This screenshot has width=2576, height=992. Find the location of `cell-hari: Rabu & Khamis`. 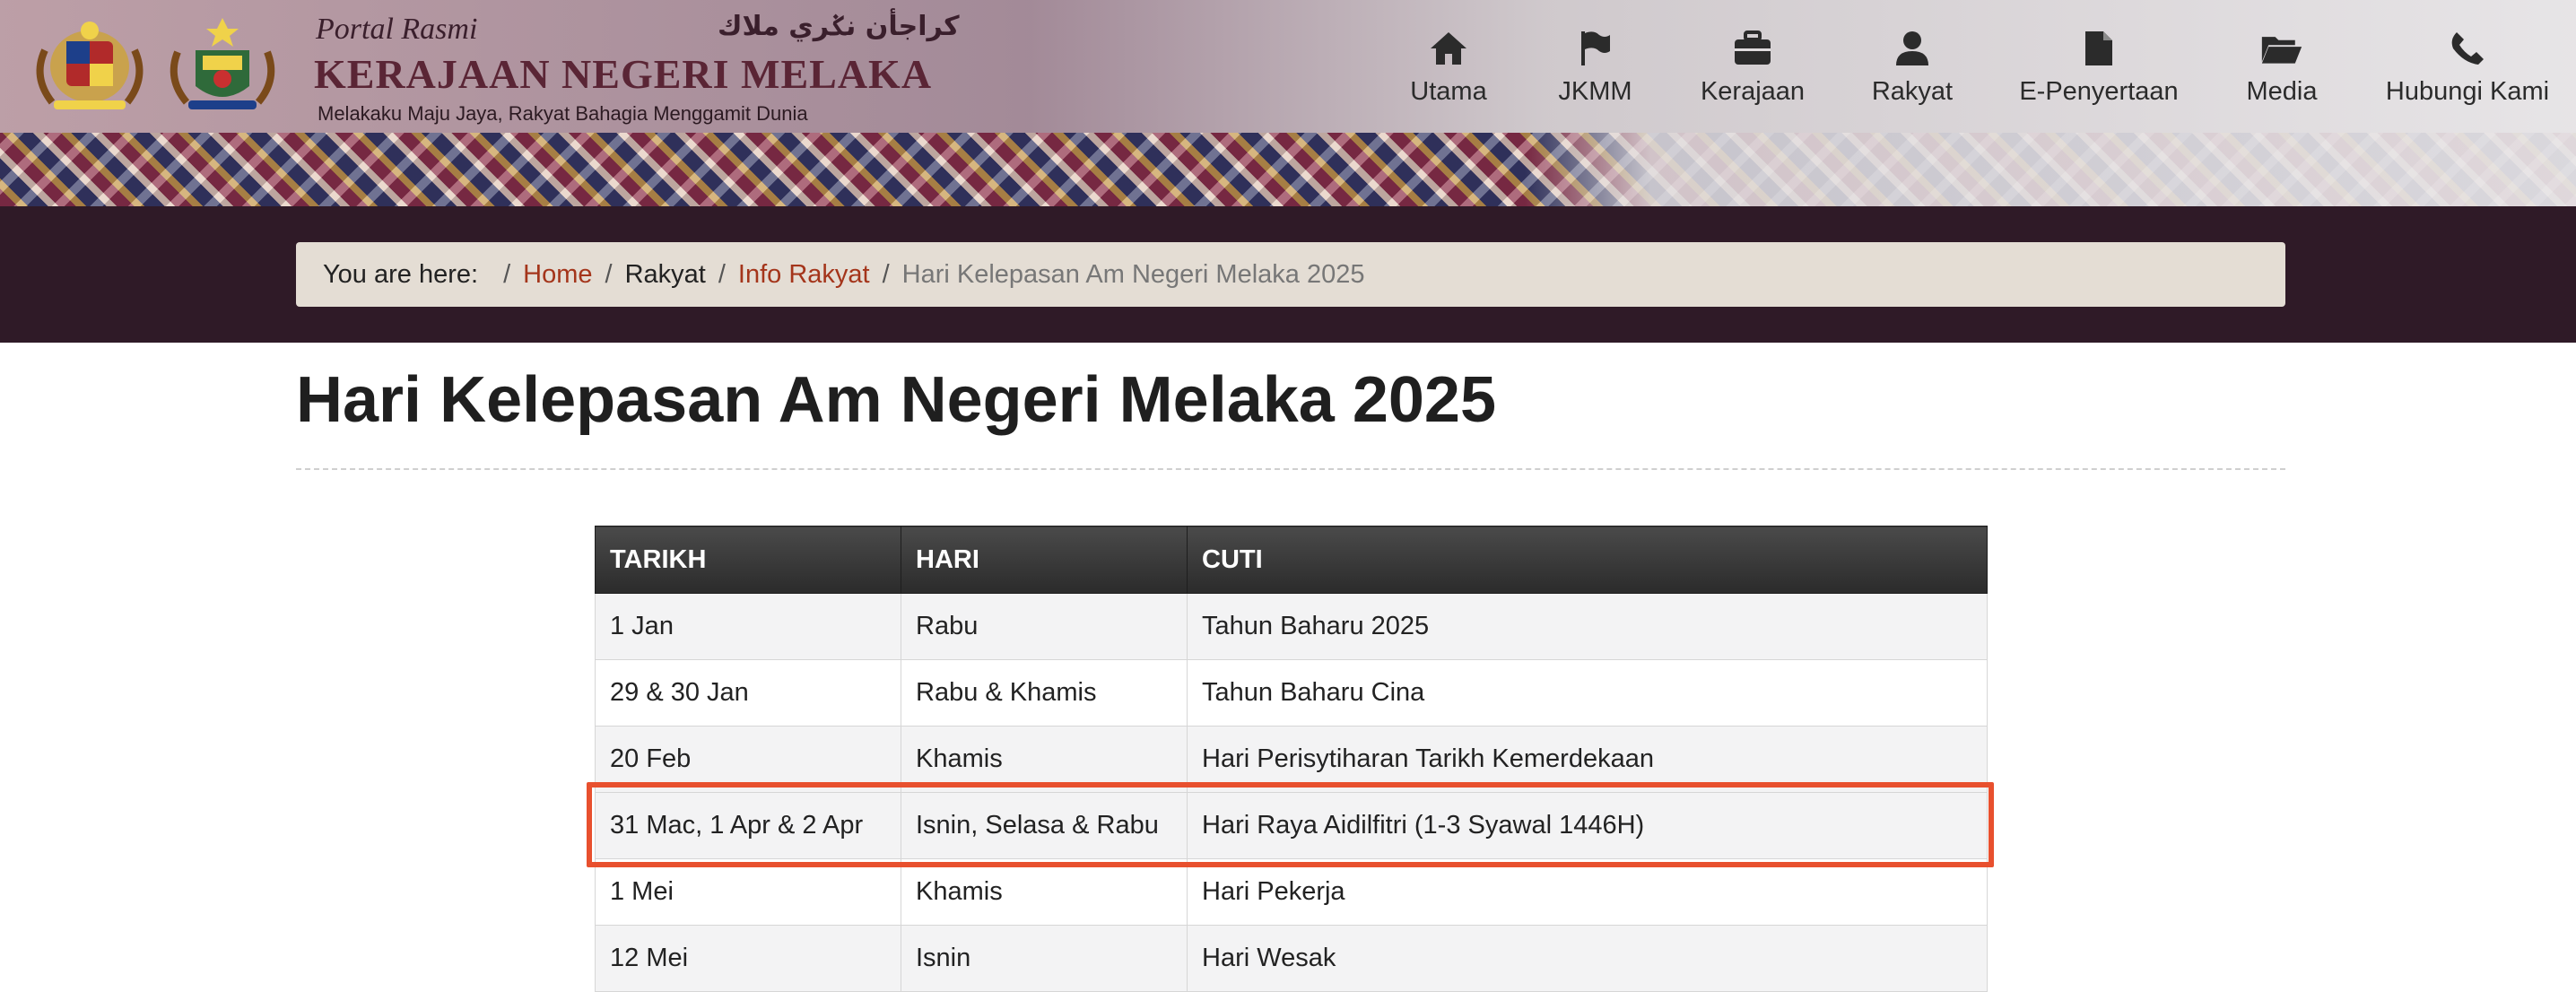

cell-hari: Rabu & Khamis is located at coordinates (1044, 693).